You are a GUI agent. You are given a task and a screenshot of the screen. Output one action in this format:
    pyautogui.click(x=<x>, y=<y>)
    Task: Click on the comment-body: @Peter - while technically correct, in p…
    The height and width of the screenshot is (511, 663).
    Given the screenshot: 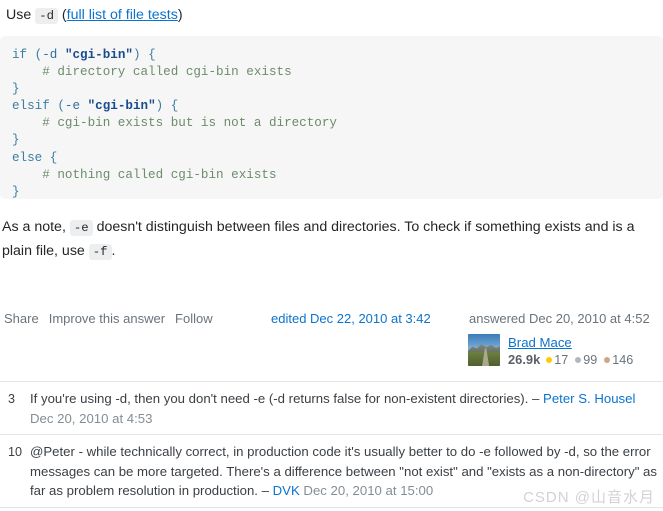 What is the action you would take?
    pyautogui.click(x=346, y=471)
    